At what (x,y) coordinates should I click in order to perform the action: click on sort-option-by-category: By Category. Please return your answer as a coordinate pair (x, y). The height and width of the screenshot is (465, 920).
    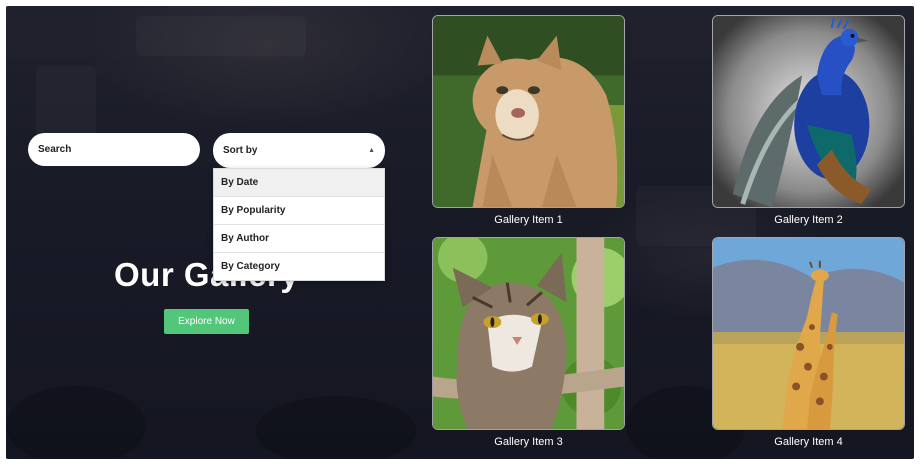
    Looking at the image, I should click on (299, 266).